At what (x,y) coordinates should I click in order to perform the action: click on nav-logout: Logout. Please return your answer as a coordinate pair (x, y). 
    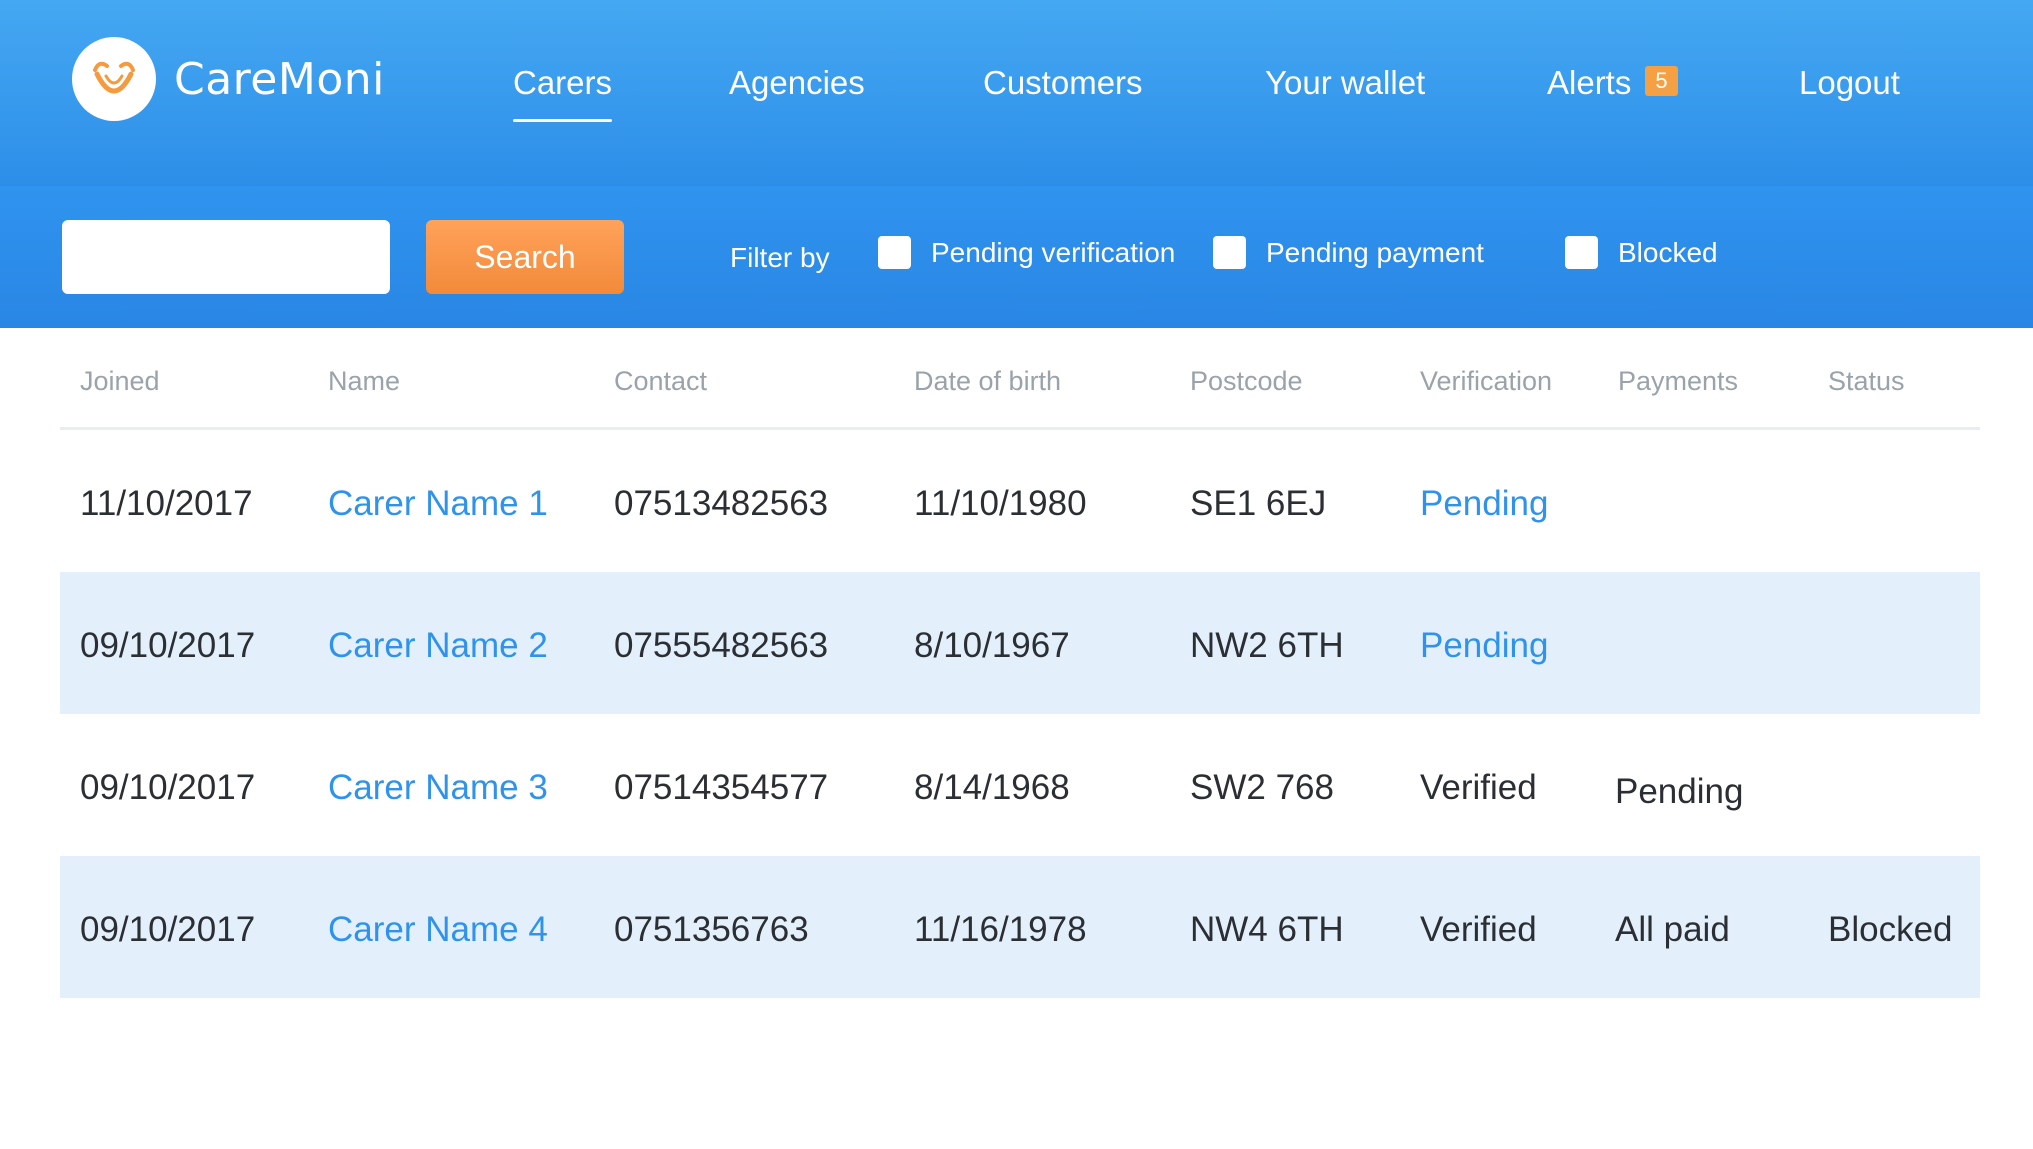
    Looking at the image, I should click on (1849, 83).